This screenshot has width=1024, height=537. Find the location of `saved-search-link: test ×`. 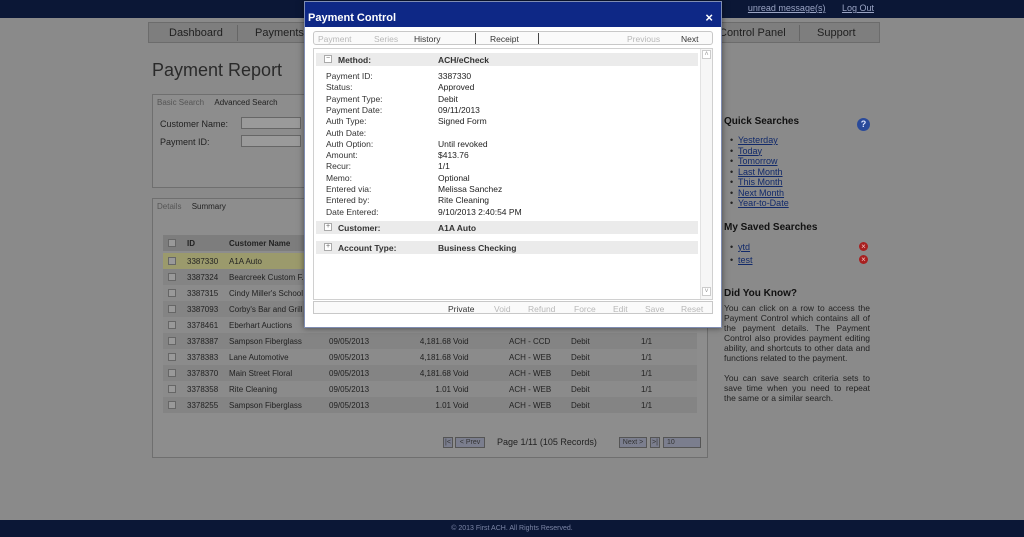

saved-search-link: test × is located at coordinates (797, 261).